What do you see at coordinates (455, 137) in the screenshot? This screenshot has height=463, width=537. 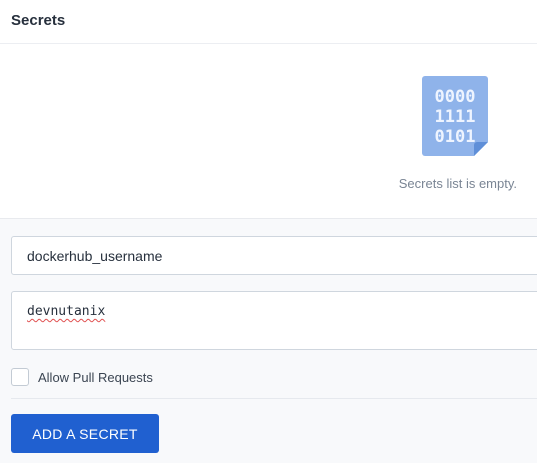 I see `icon-digits-row-3: 0101` at bounding box center [455, 137].